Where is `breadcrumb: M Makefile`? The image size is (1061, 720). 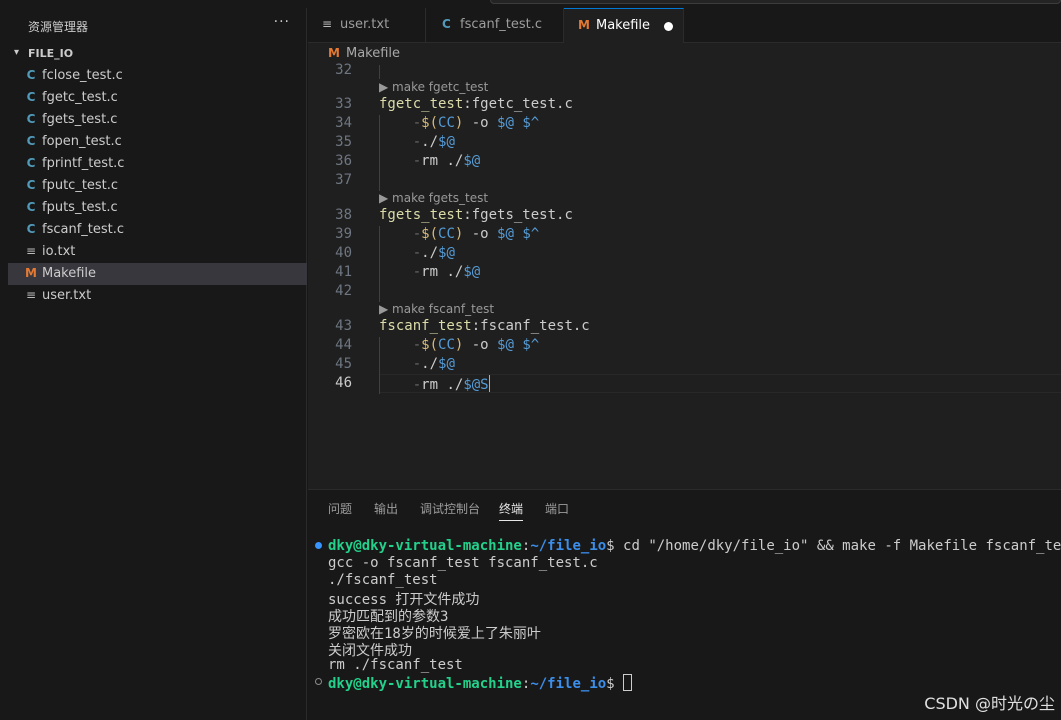 breadcrumb: M Makefile is located at coordinates (684, 54).